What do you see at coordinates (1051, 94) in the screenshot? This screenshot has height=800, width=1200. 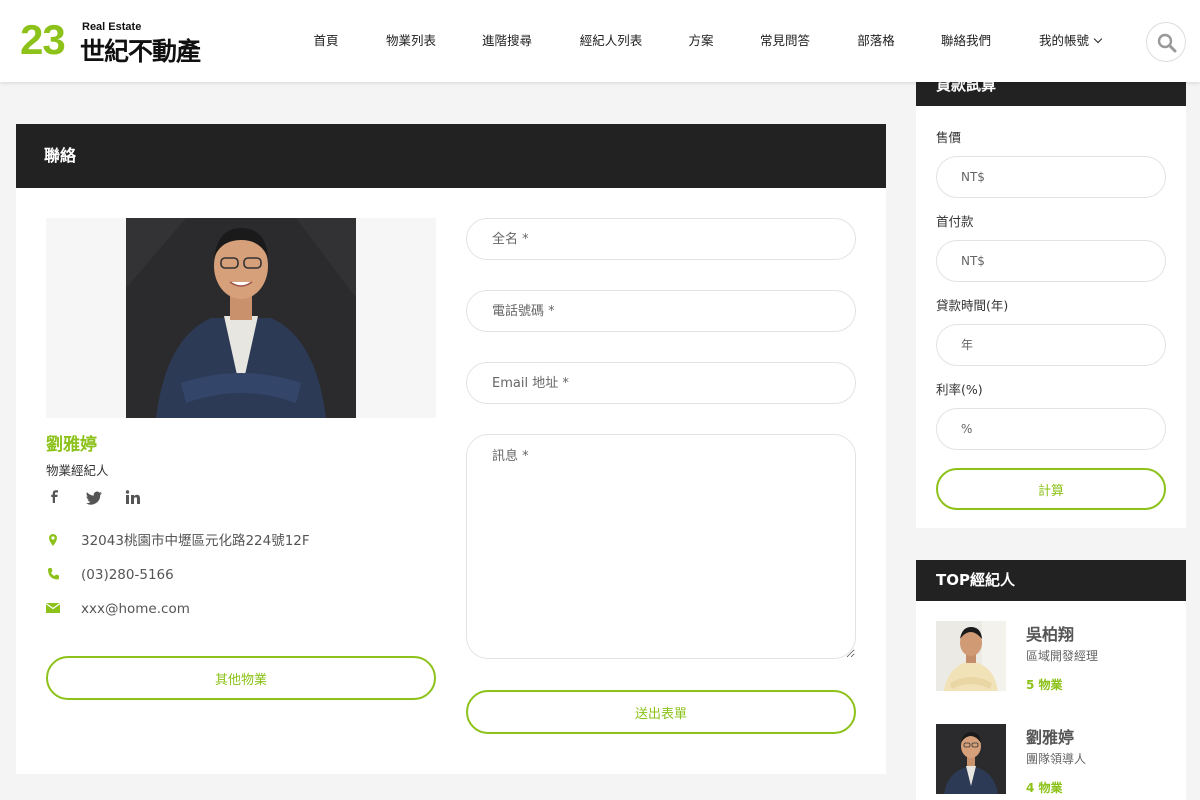 I see `calculator-header: 貸款試算` at bounding box center [1051, 94].